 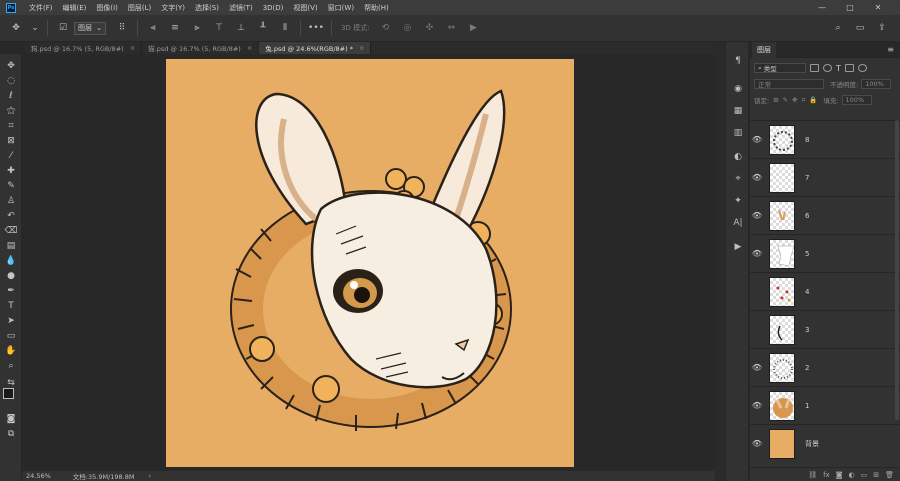 What do you see at coordinates (207, 8) in the screenshot?
I see `menu-select: 选择(S)` at bounding box center [207, 8].